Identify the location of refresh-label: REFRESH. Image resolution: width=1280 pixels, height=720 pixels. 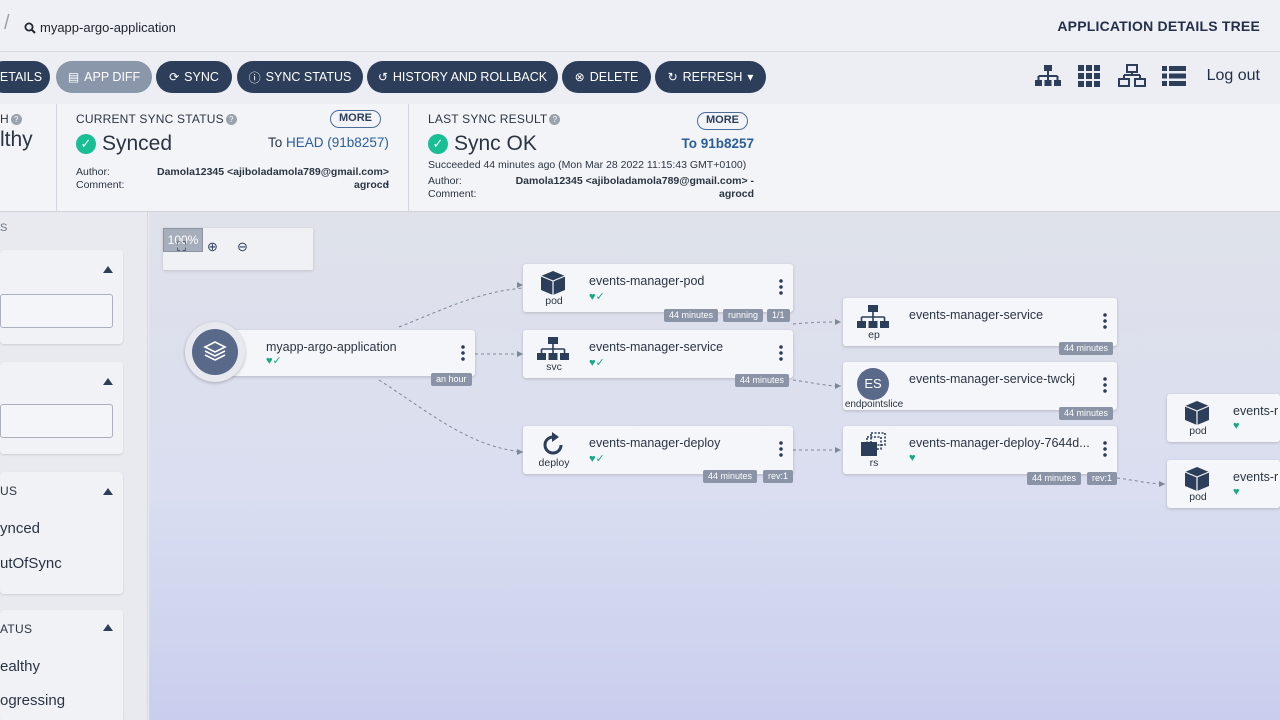
(712, 77).